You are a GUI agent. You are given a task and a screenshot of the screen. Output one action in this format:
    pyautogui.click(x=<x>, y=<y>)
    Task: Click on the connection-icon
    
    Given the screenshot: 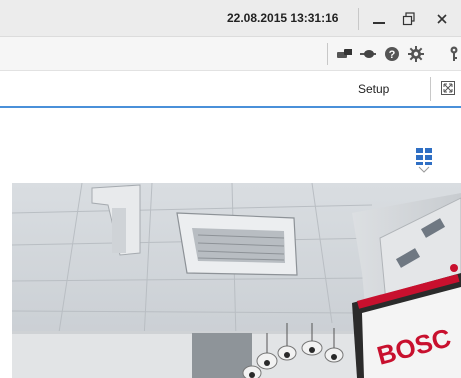 What is the action you would take?
    pyautogui.click(x=344, y=53)
    